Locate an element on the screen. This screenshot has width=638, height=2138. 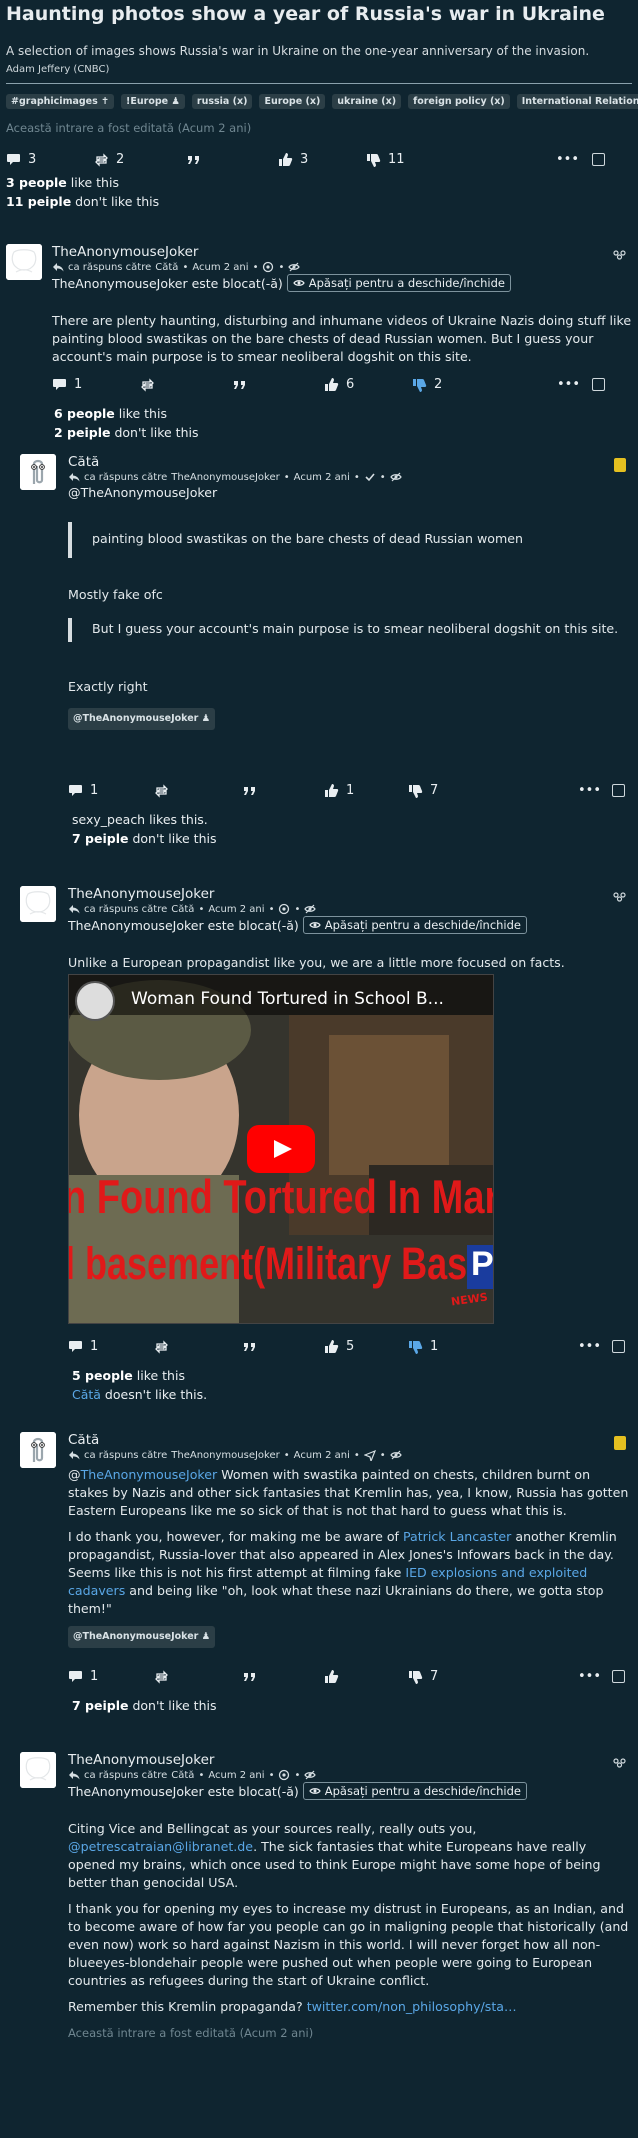
dislike-button: 11 is located at coordinates (461, 159).